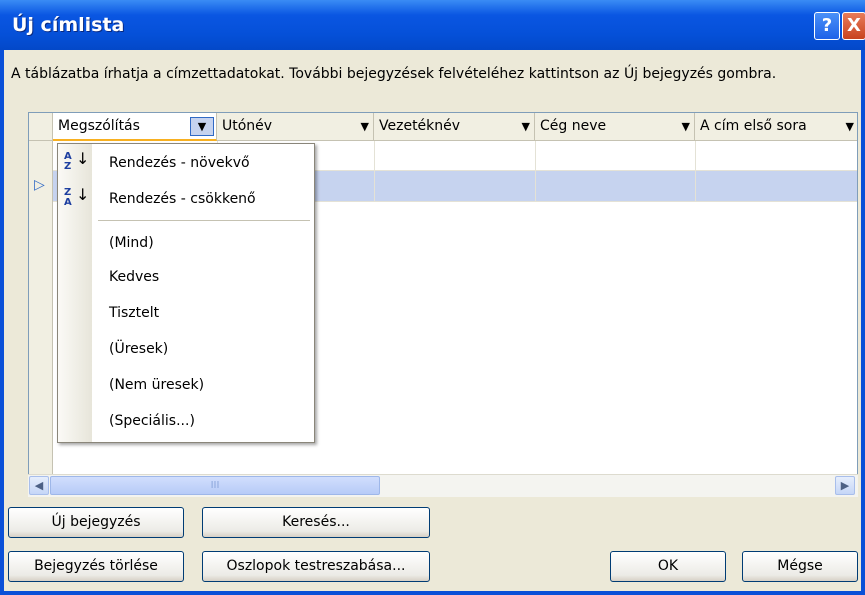 This screenshot has height=595, width=865. What do you see at coordinates (186, 243) in the screenshot?
I see `menu-item-all: (Mind)` at bounding box center [186, 243].